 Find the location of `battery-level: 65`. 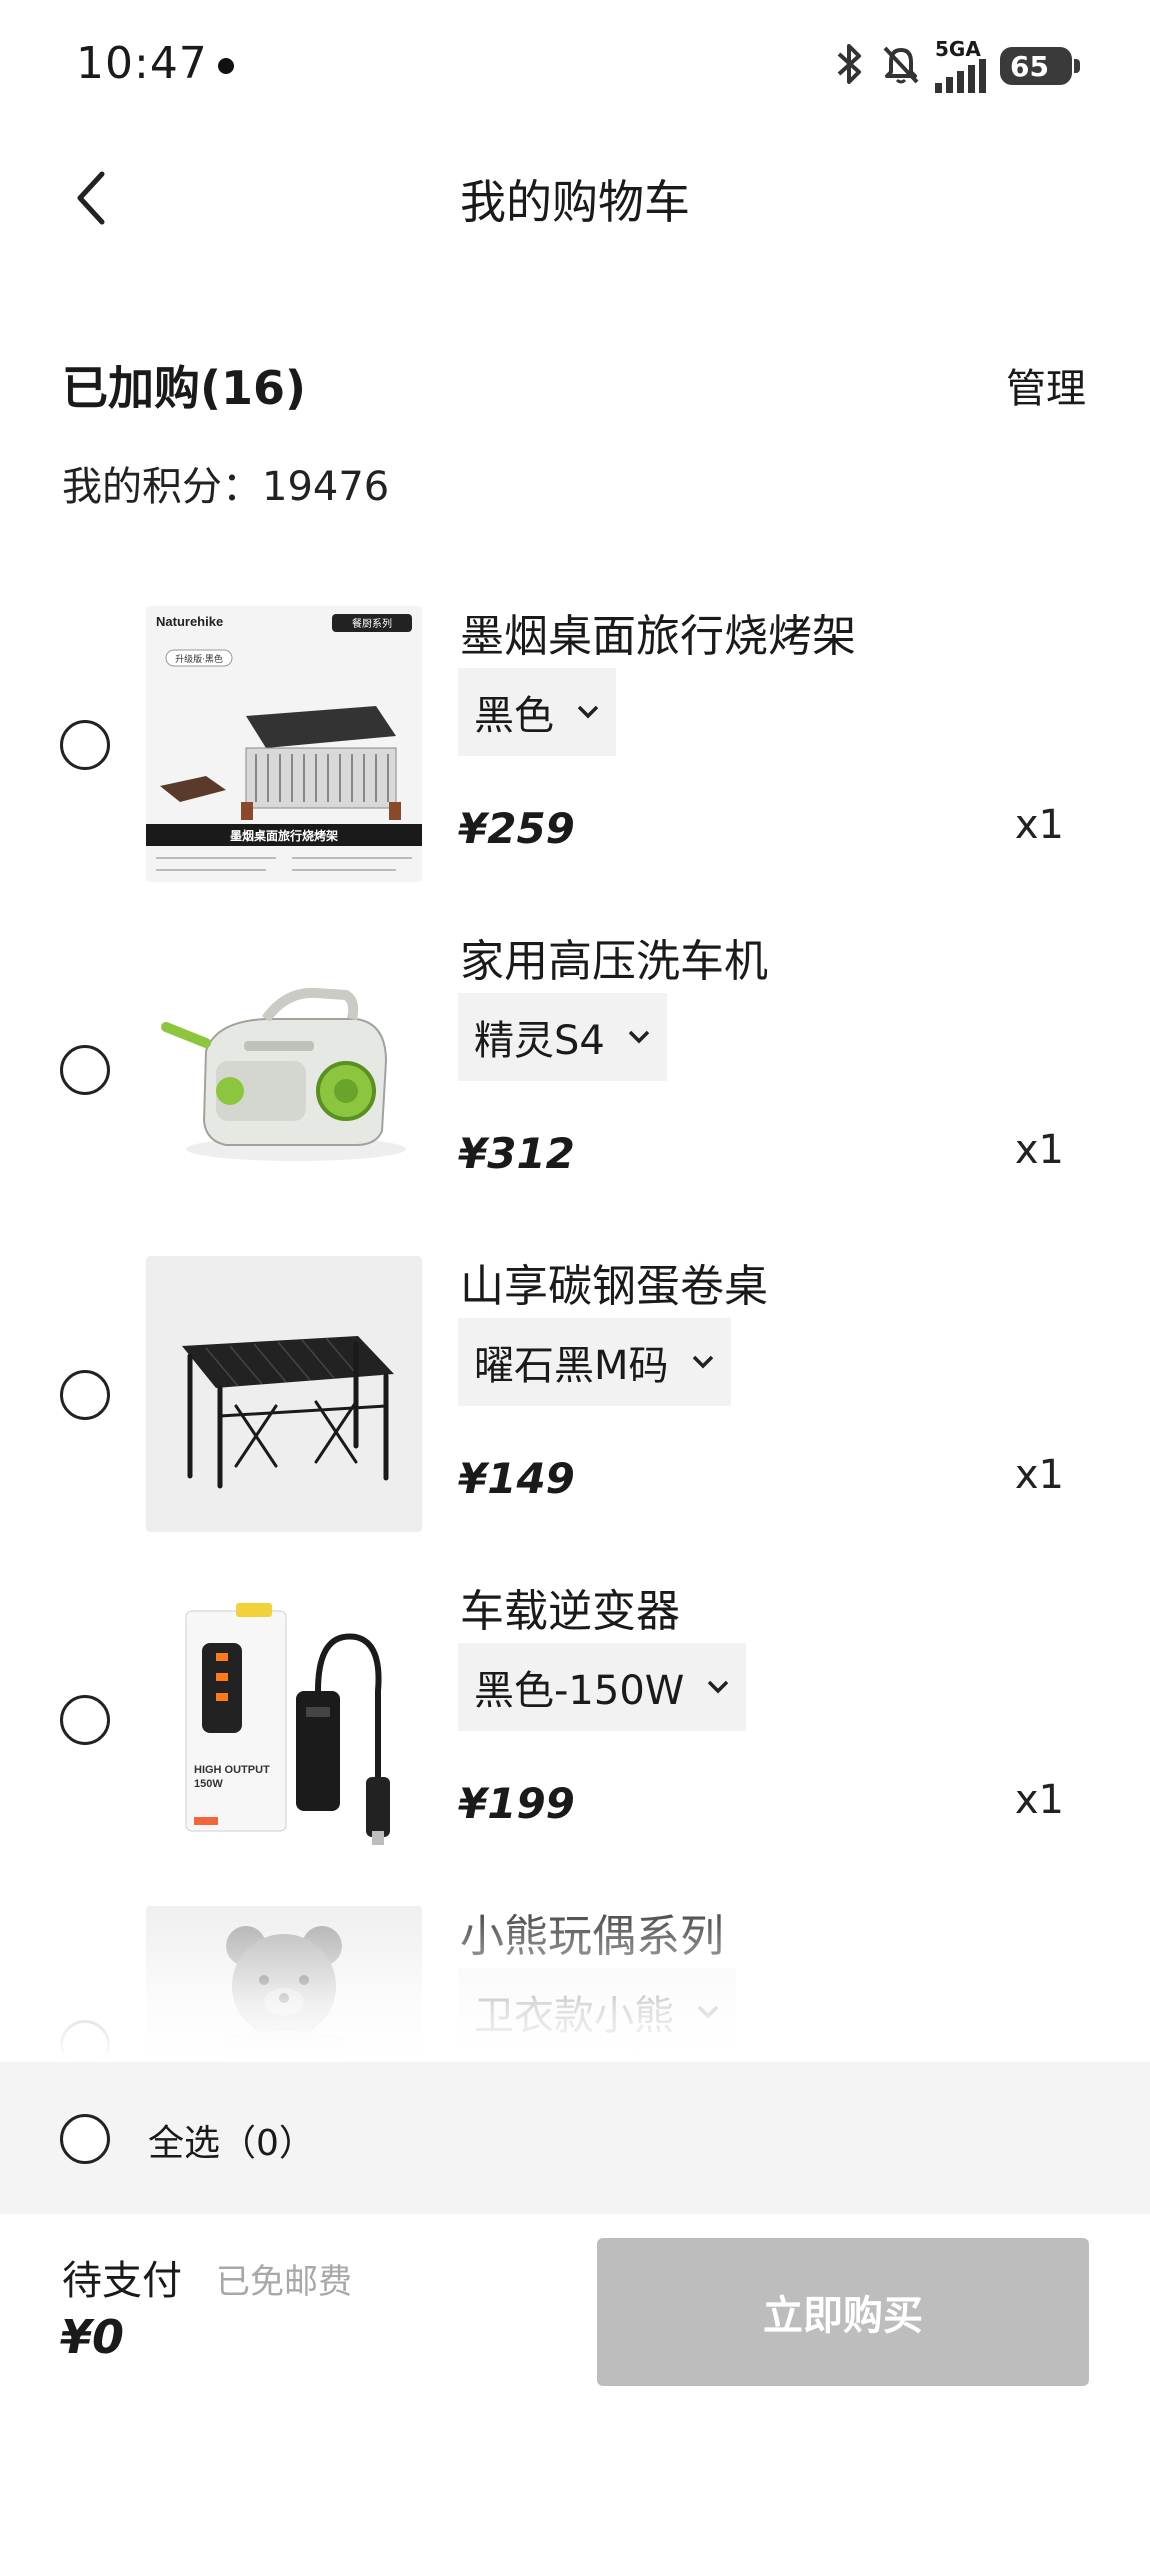

battery-level: 65 is located at coordinates (1029, 66).